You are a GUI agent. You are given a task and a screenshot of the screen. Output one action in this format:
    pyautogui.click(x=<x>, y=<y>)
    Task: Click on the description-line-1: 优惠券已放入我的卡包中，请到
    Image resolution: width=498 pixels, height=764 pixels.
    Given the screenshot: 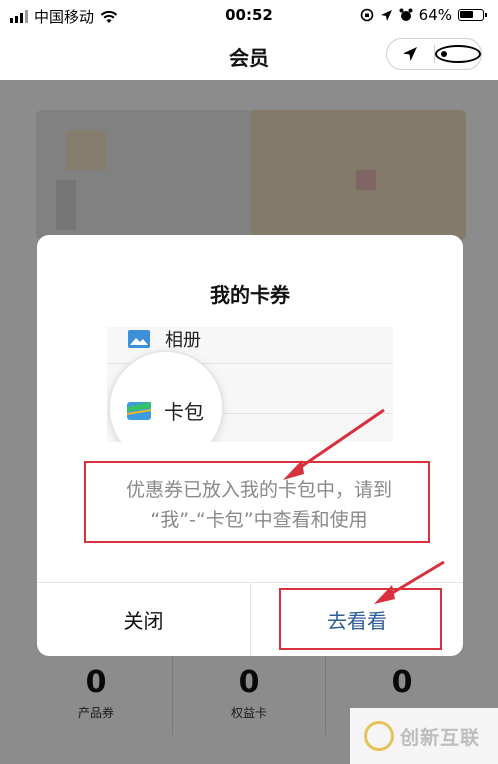 What is the action you would take?
    pyautogui.click(x=258, y=490)
    